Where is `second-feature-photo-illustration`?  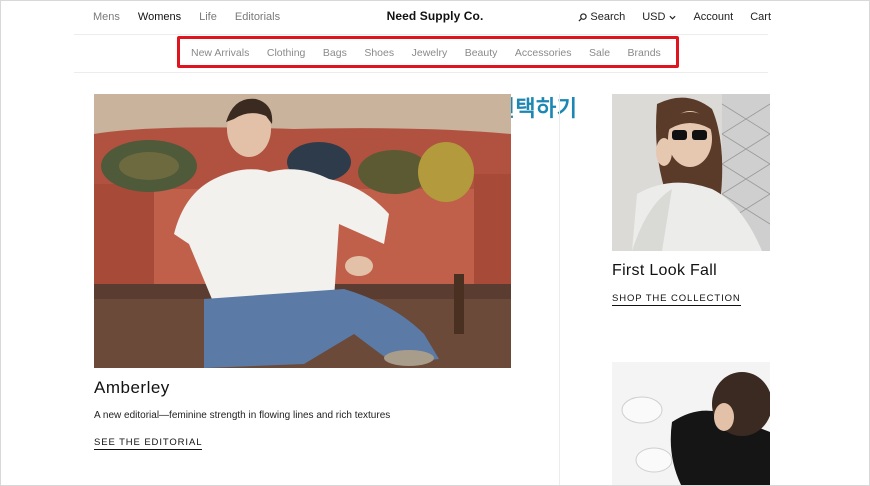 second-feature-photo-illustration is located at coordinates (691, 423).